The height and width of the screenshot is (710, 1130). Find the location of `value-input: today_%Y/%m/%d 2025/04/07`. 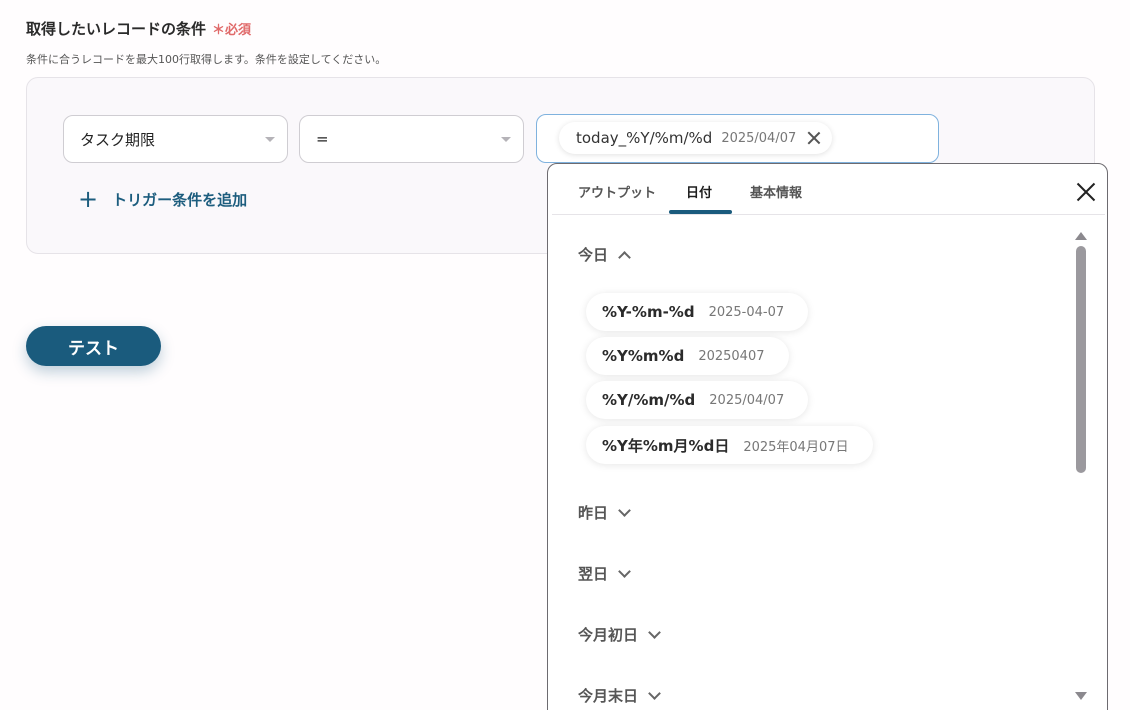

value-input: today_%Y/%m/%d 2025/04/07 is located at coordinates (737, 138).